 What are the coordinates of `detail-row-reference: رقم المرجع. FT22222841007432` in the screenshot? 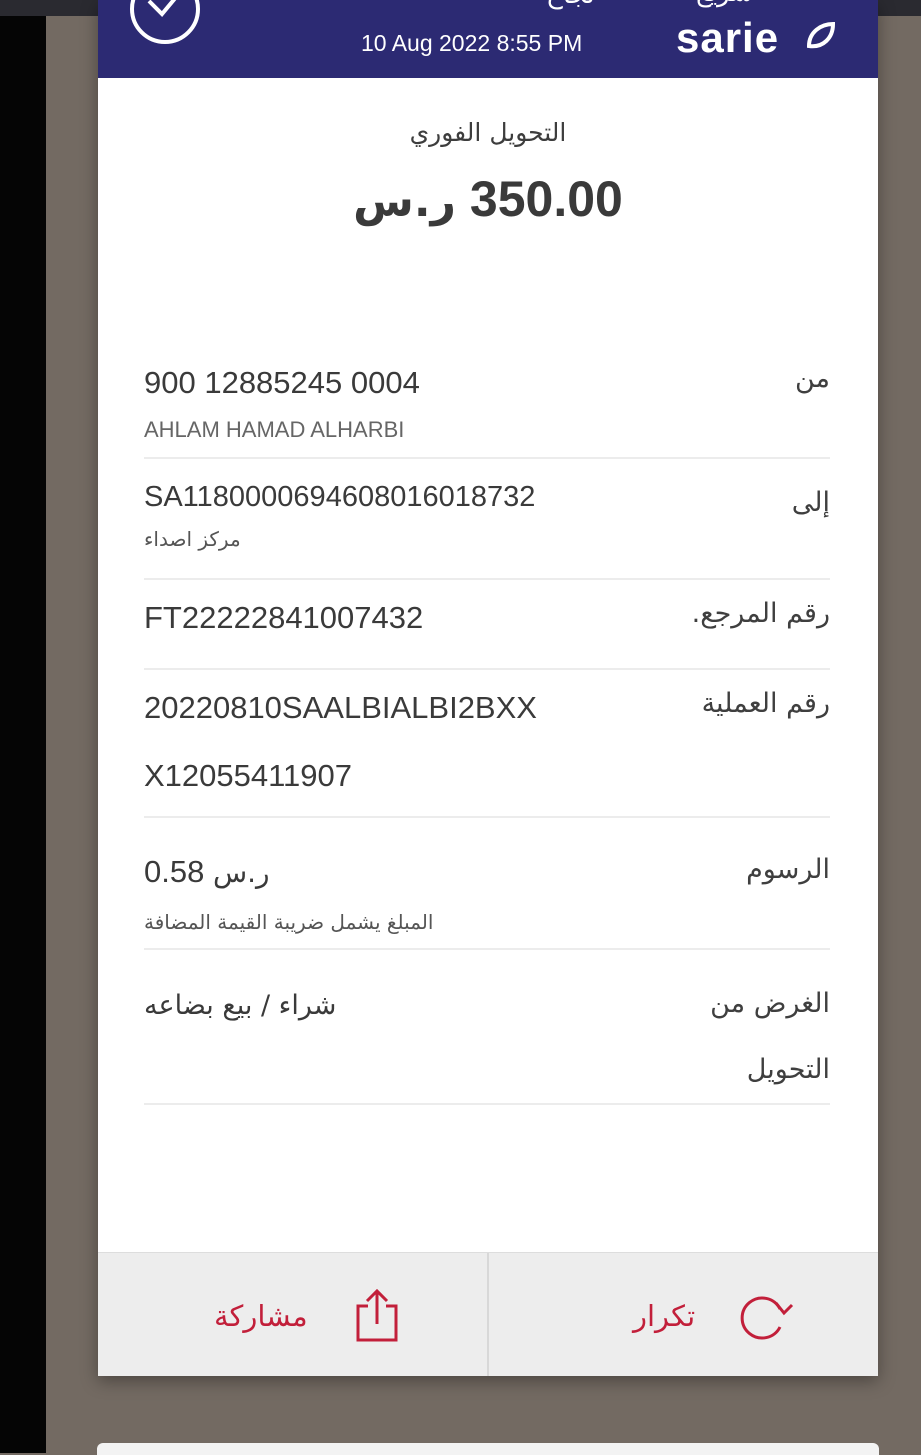 It's located at (487, 625).